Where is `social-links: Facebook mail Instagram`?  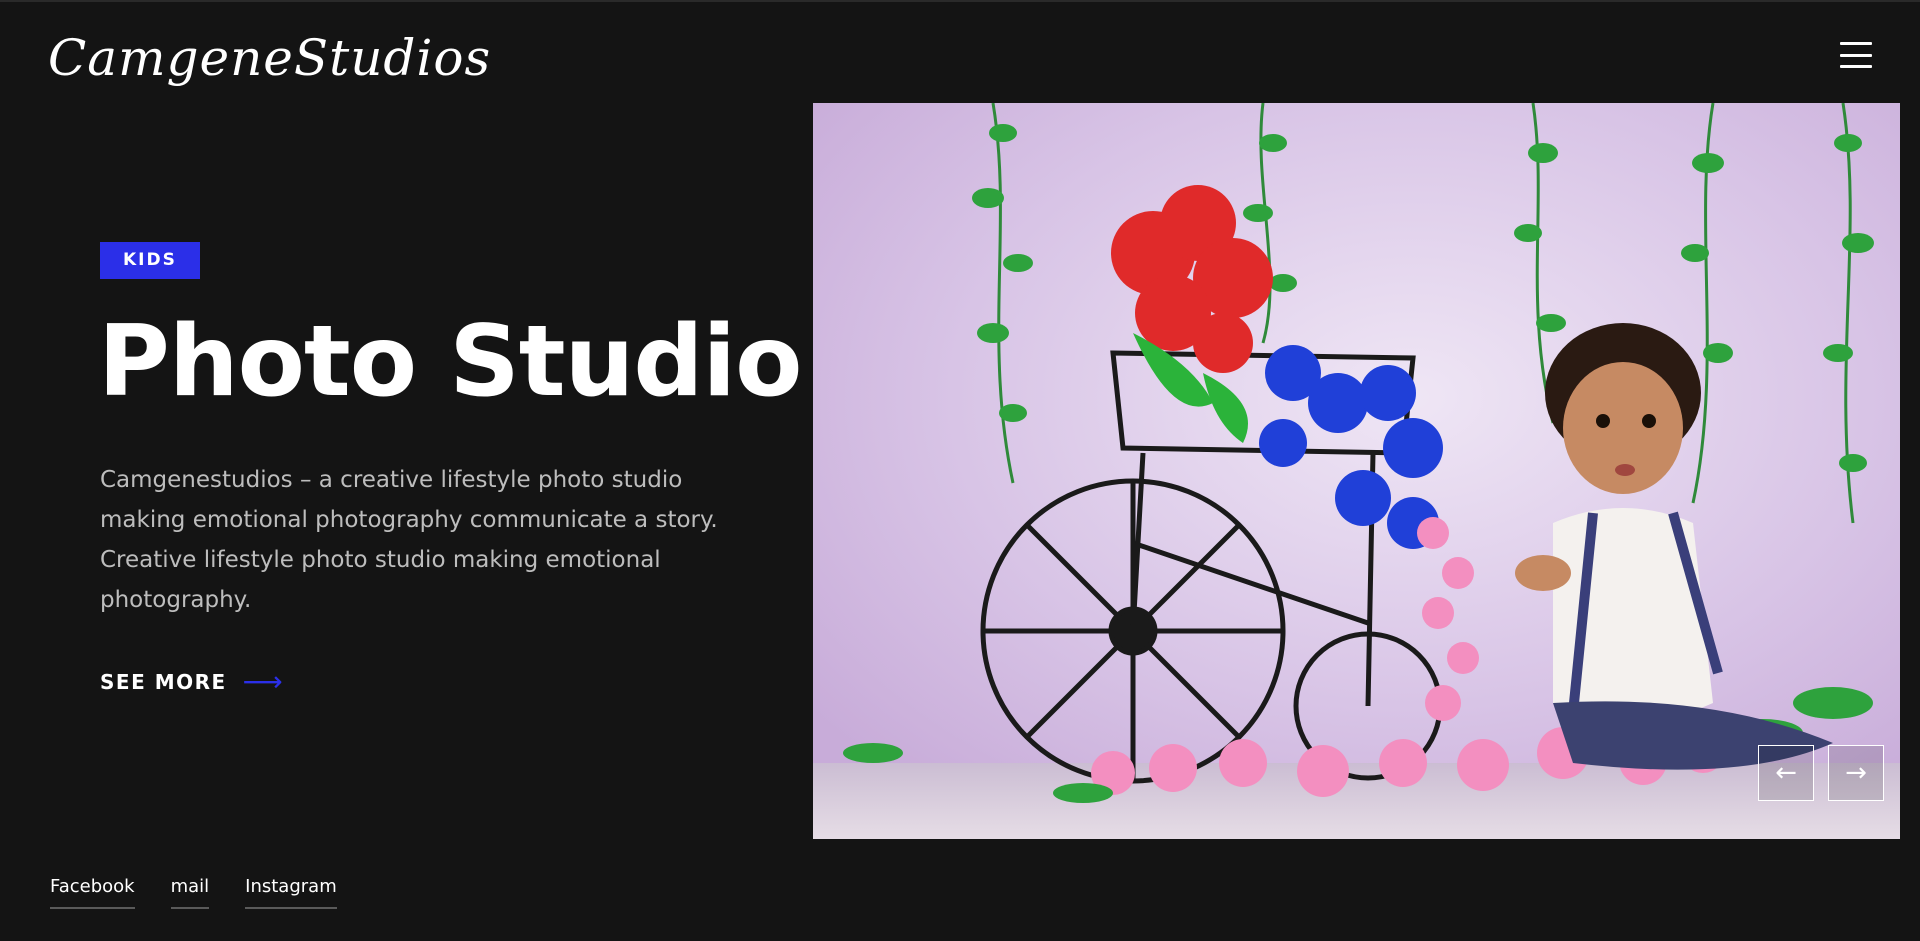
social-links: Facebook mail Instagram is located at coordinates (193, 892).